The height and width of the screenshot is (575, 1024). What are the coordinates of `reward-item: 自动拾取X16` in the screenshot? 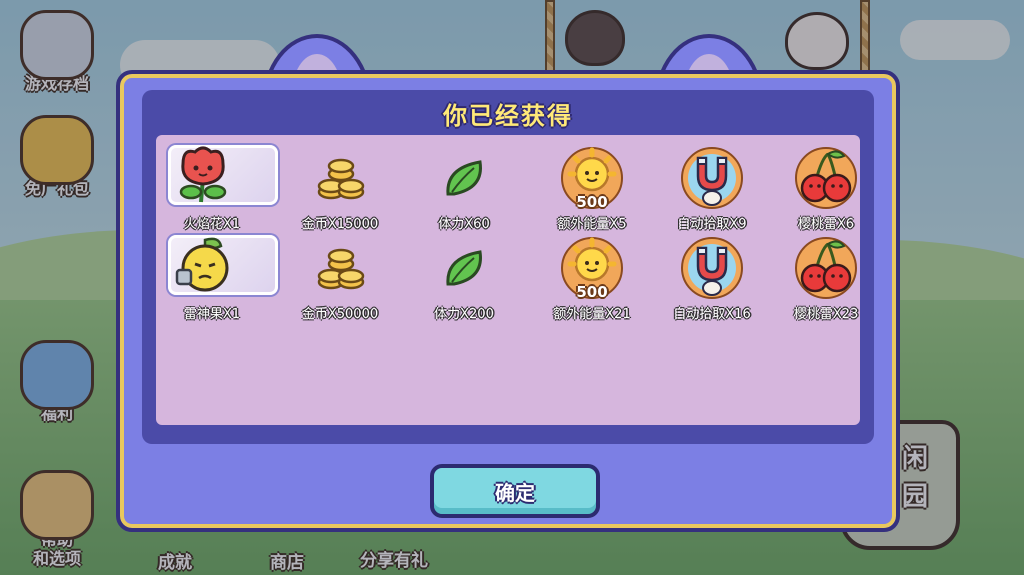 It's located at (712, 278).